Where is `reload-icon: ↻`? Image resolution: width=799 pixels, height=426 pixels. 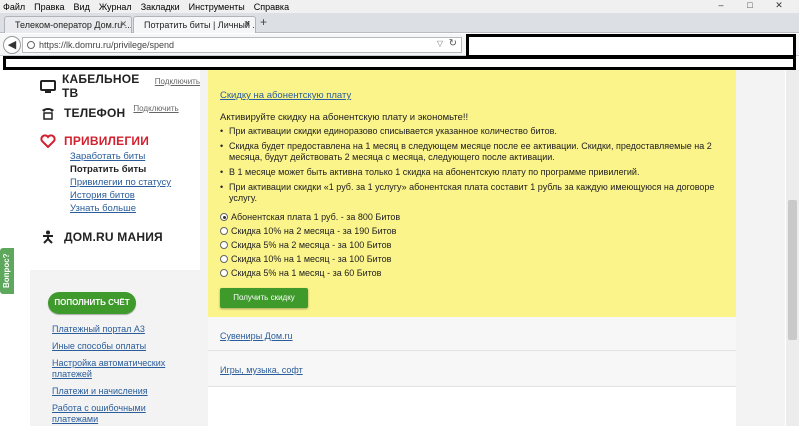
reload-icon: ↻ is located at coordinates (453, 43).